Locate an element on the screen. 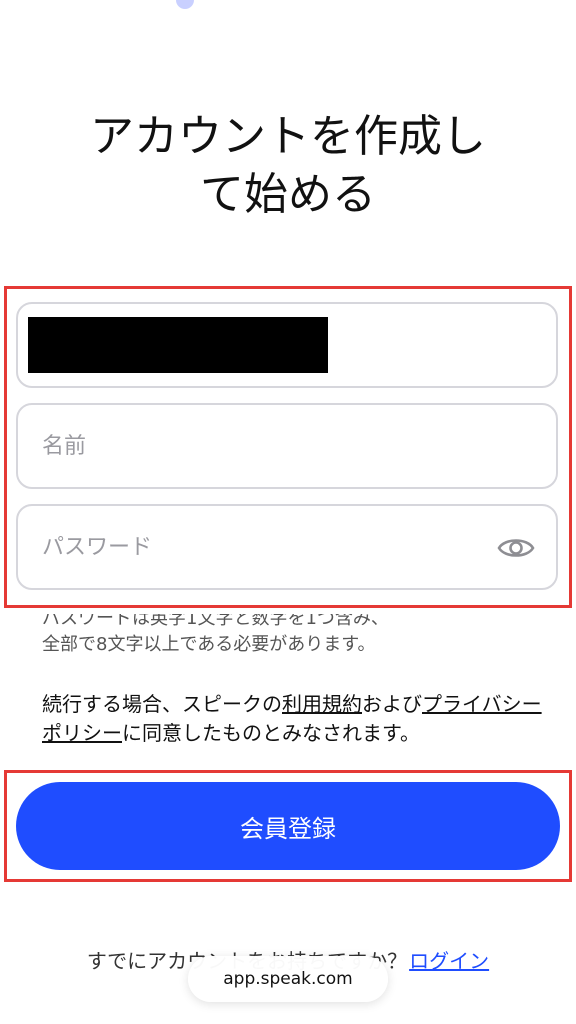  browser-url-text: app.speak.com is located at coordinates (288, 979).